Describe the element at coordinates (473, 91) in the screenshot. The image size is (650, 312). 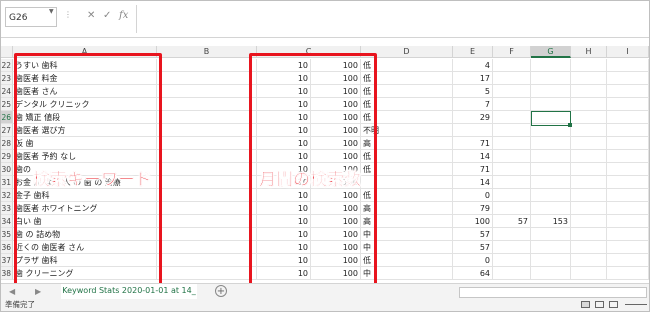
I see `cell-e-24: 5` at that location.